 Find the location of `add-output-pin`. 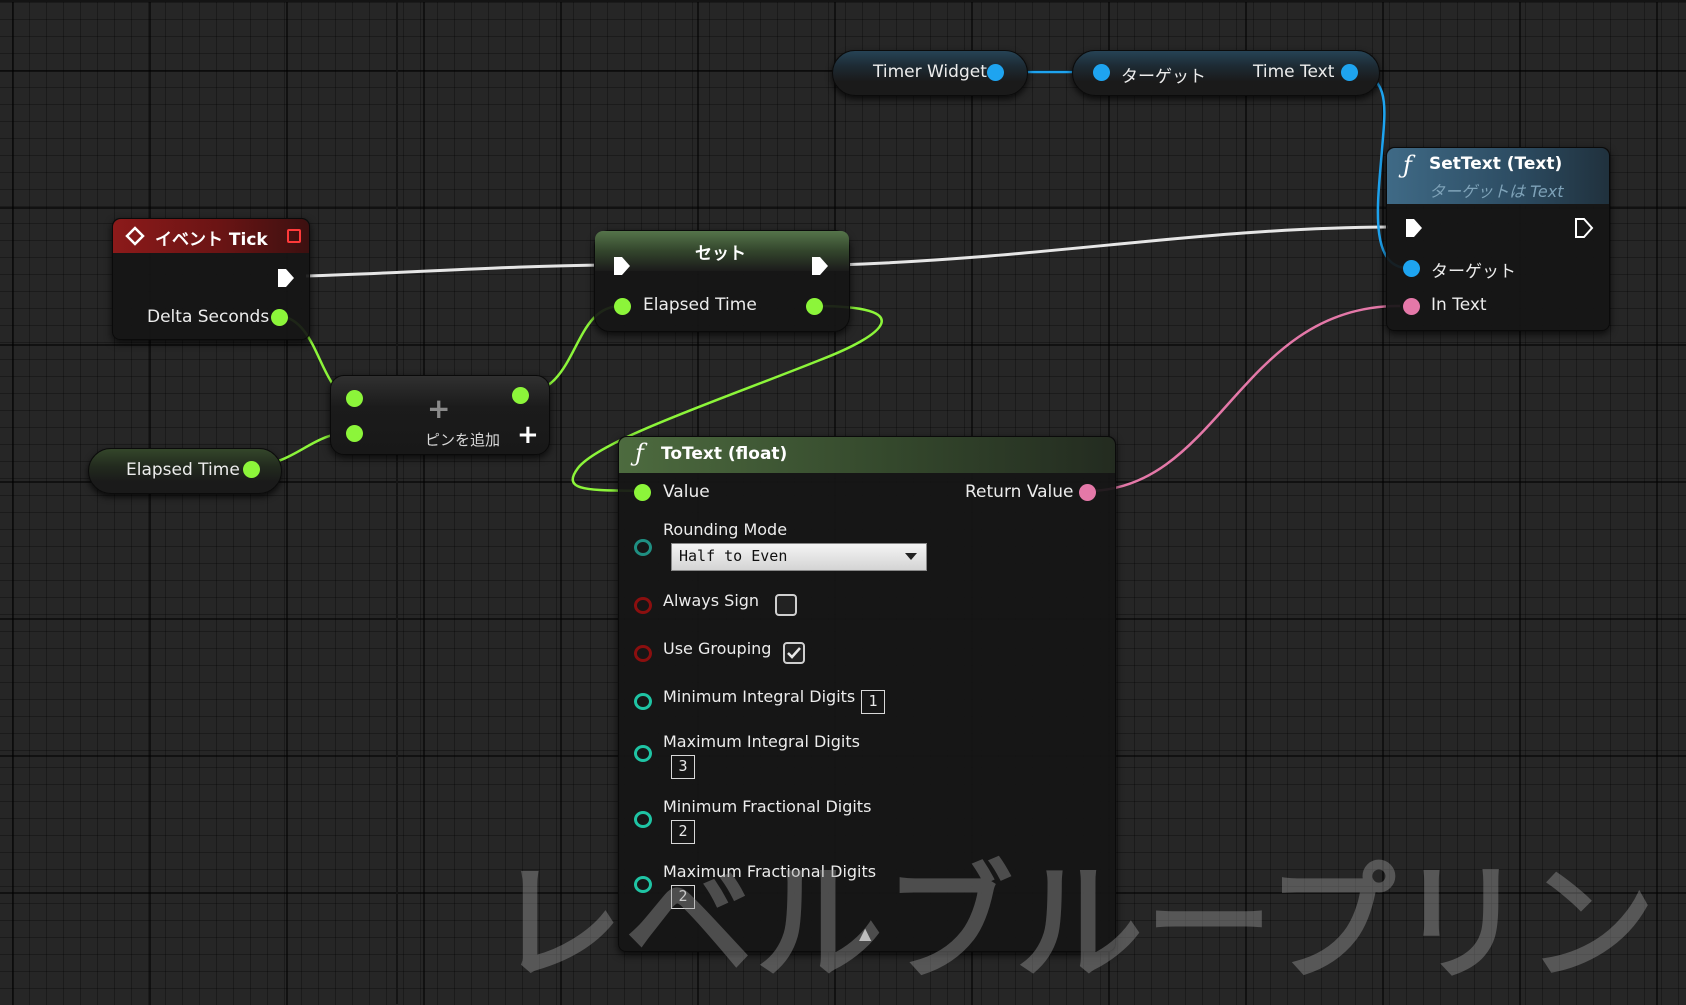

add-output-pin is located at coordinates (520, 395).